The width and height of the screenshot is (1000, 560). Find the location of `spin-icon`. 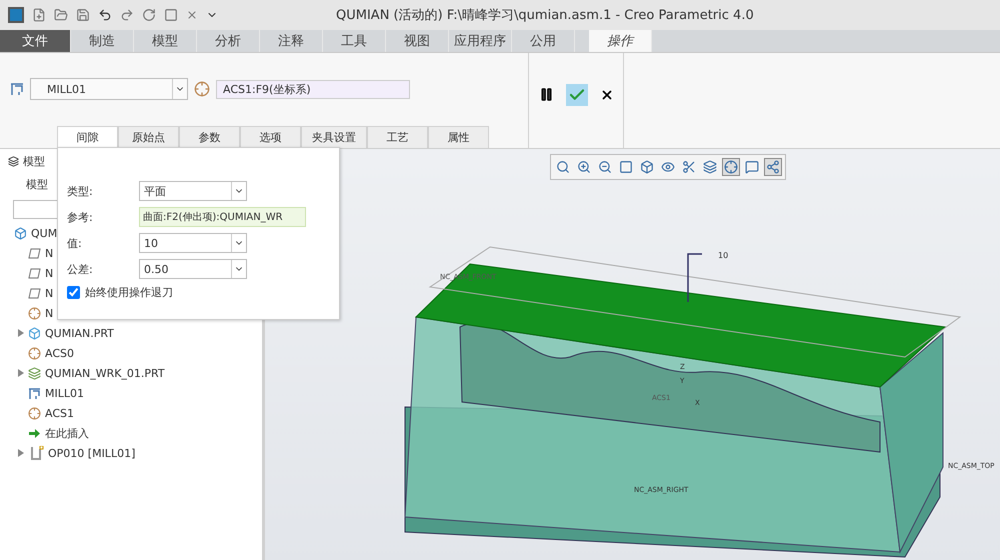

spin-icon is located at coordinates (773, 167).